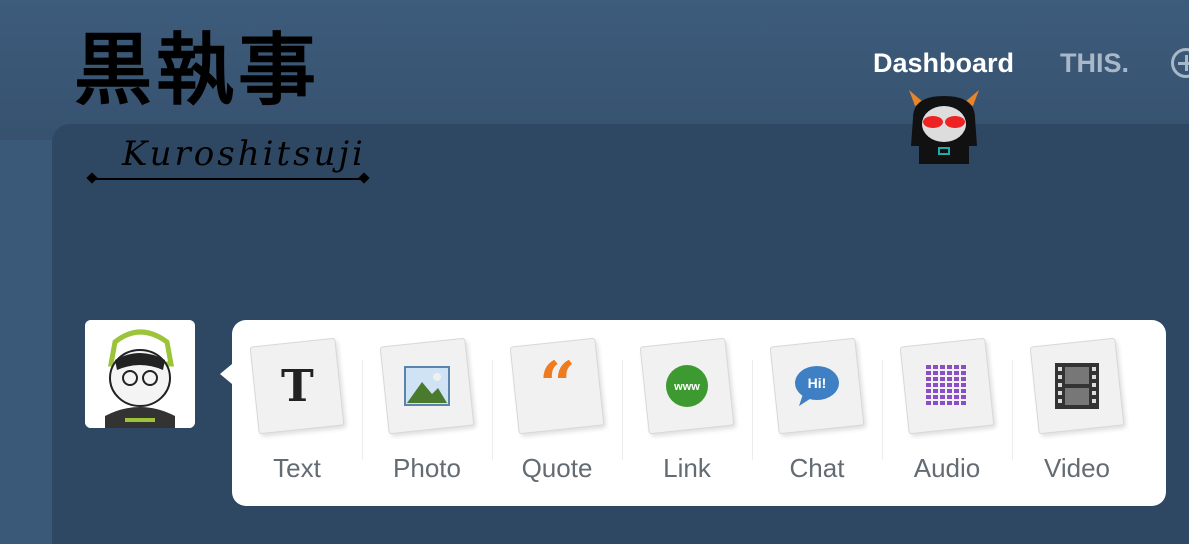 This screenshot has height=544, width=1189. I want to click on post-type-photo-button: Photo, so click(427, 413).